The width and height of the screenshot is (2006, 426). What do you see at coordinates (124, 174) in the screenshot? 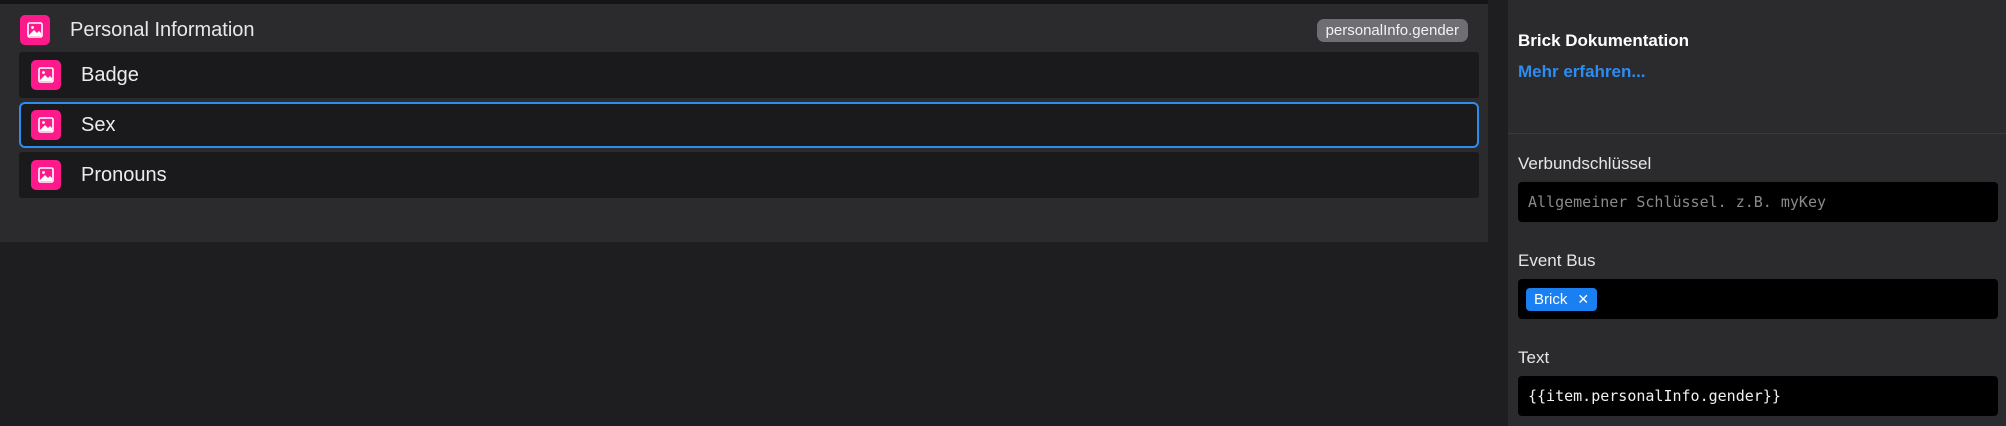
I see `tree-item-label: Pronouns` at bounding box center [124, 174].